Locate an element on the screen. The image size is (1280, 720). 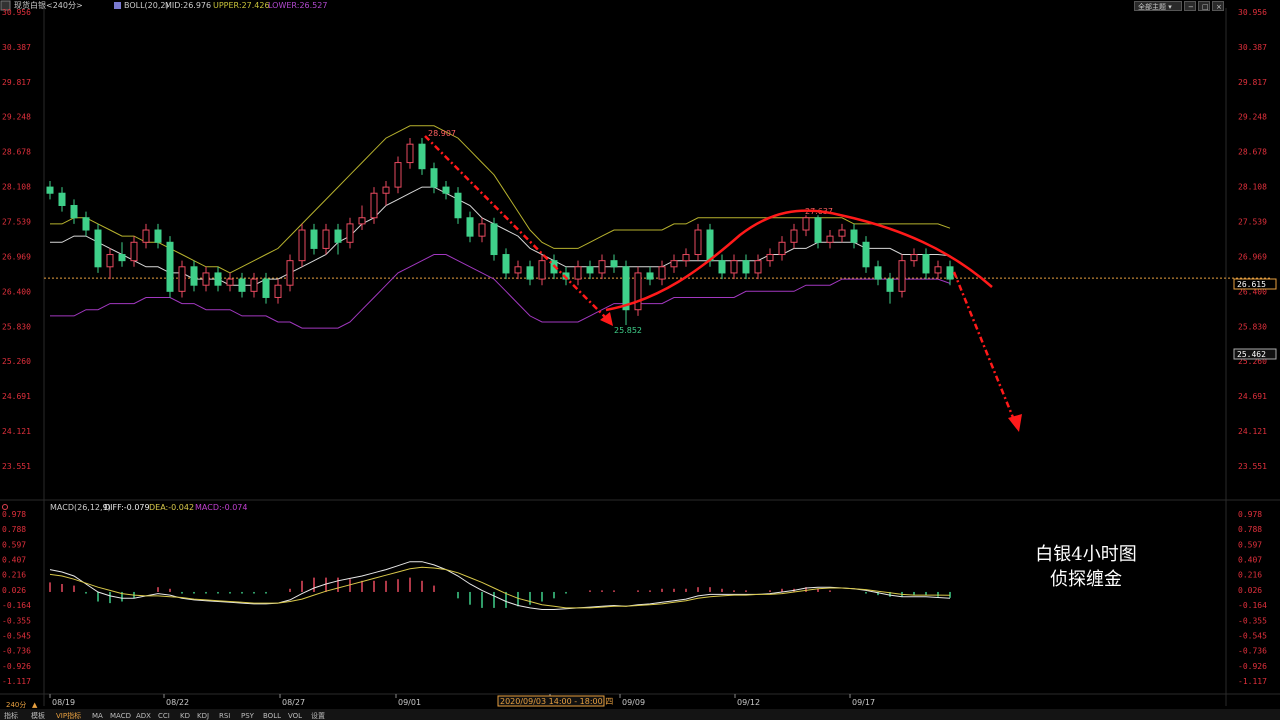
macd-tick-left: -1.117 is located at coordinates (16, 681).